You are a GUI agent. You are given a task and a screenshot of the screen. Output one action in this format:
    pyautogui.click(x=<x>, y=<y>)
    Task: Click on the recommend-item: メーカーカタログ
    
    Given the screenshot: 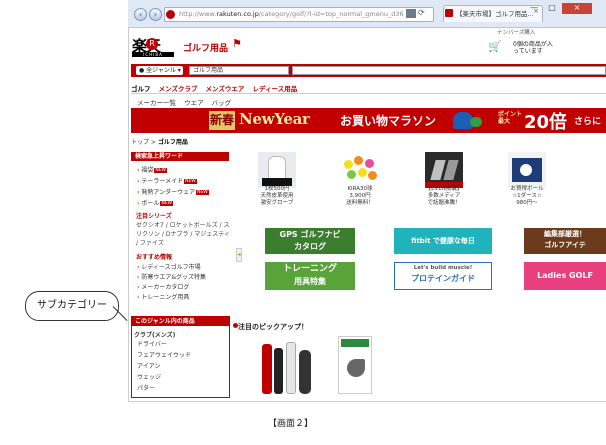 What is the action you would take?
    pyautogui.click(x=163, y=287)
    